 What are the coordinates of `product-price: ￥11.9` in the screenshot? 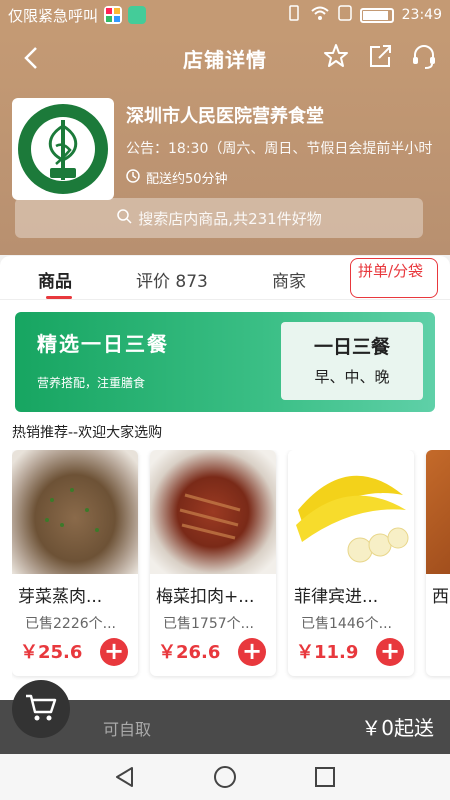 It's located at (327, 652).